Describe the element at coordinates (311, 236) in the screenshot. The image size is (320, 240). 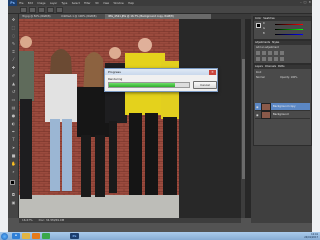
I see `taskbar-clock: 12:41 24/01/2017` at that location.